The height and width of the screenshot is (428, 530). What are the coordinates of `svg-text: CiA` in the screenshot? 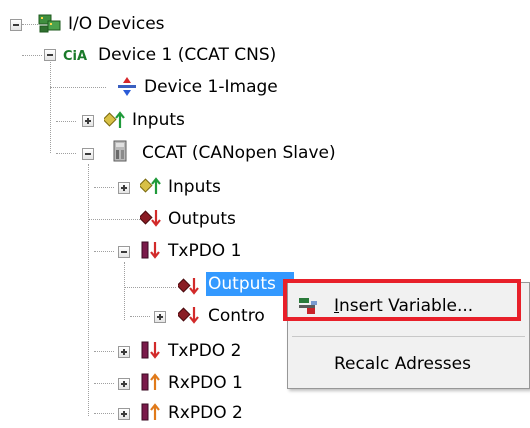 It's located at (75, 56).